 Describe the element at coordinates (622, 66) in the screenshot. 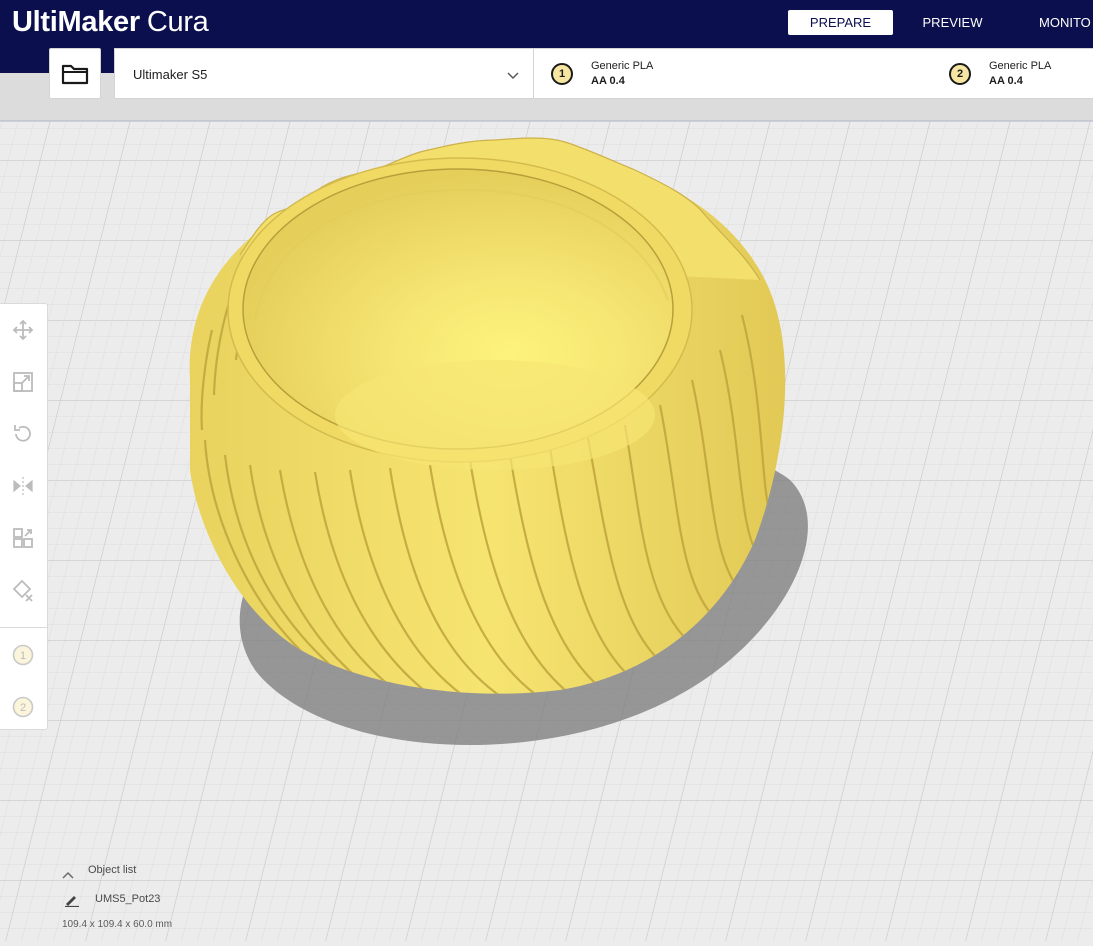

I see `extruder-1-material: Generic PLA` at that location.